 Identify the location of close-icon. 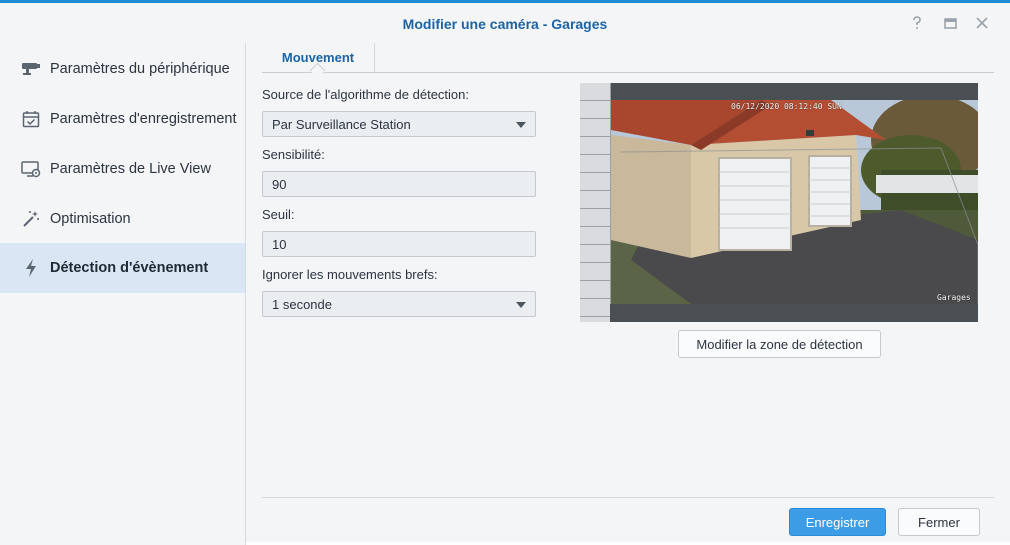
(982, 23).